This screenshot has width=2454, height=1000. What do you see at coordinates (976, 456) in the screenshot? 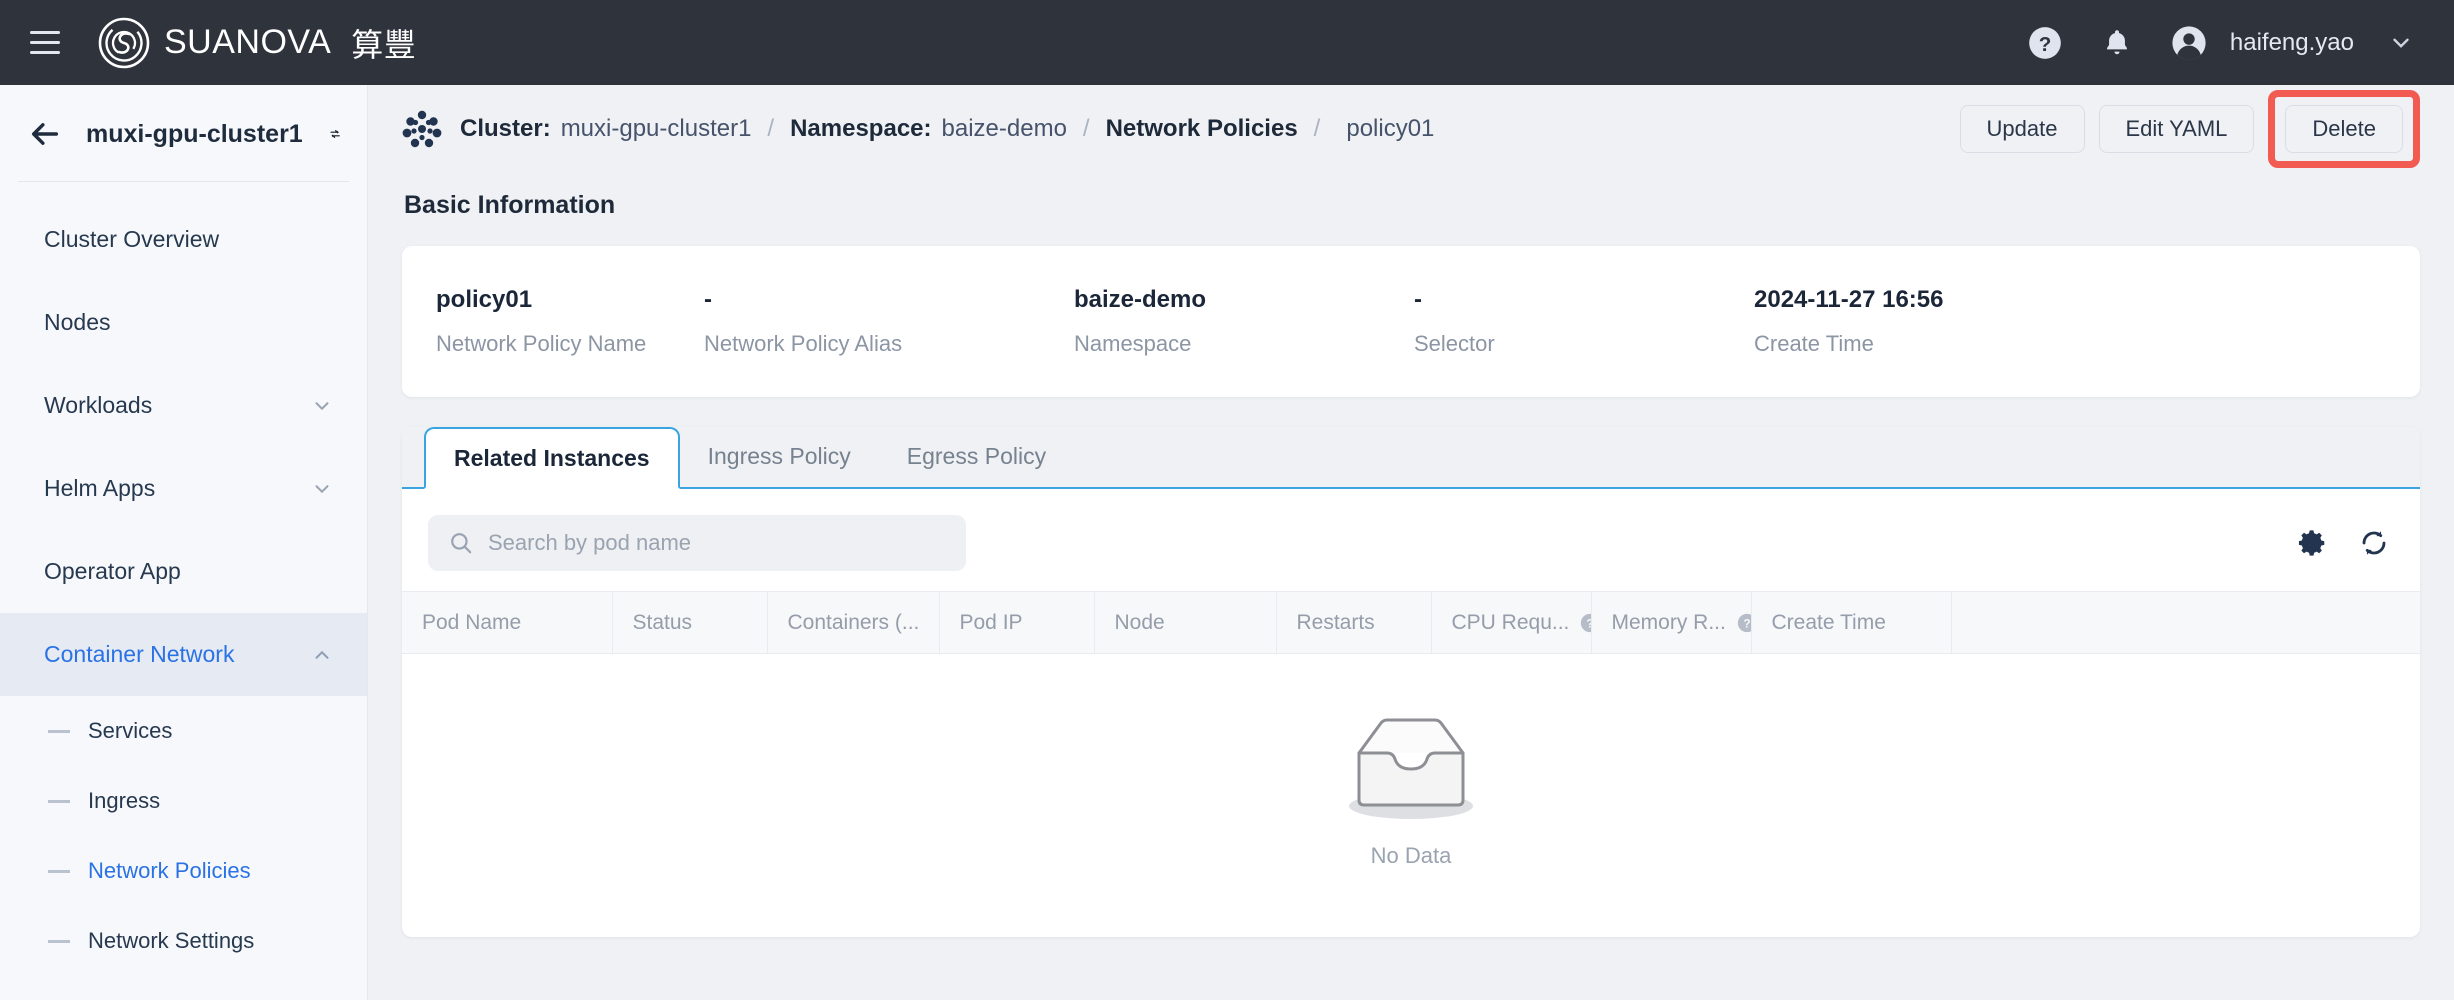
I see `tab-egress-policy: Egress Policy` at bounding box center [976, 456].